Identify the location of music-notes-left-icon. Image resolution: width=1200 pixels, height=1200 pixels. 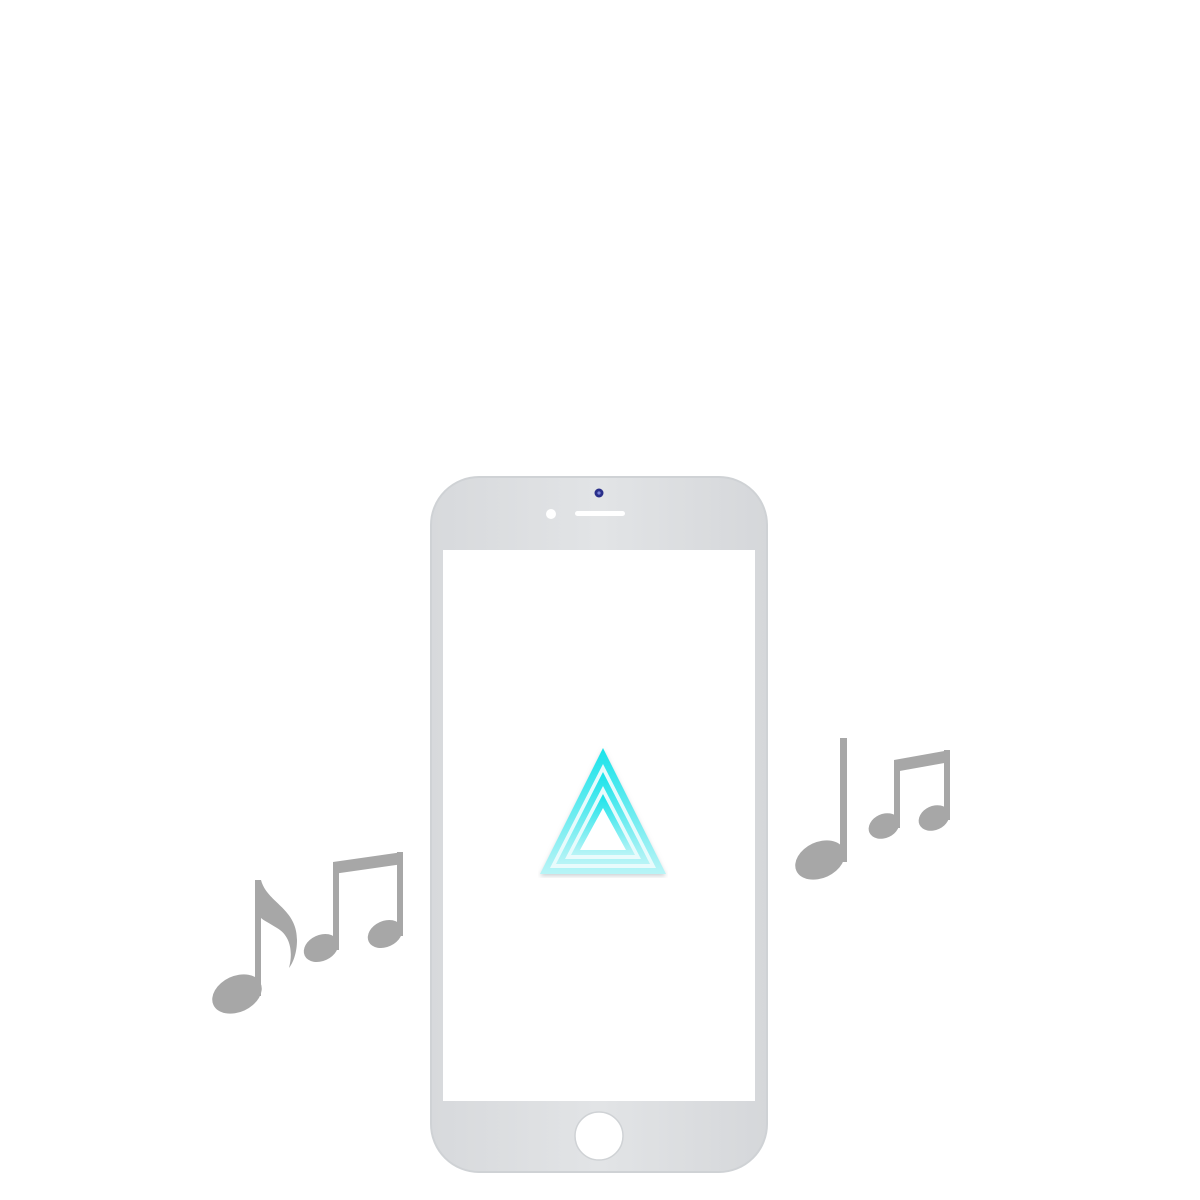
(307, 933).